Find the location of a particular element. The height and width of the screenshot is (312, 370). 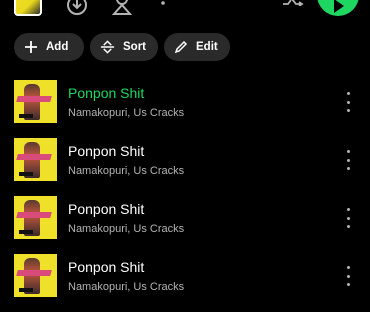

more-icon is located at coordinates (163, 3).